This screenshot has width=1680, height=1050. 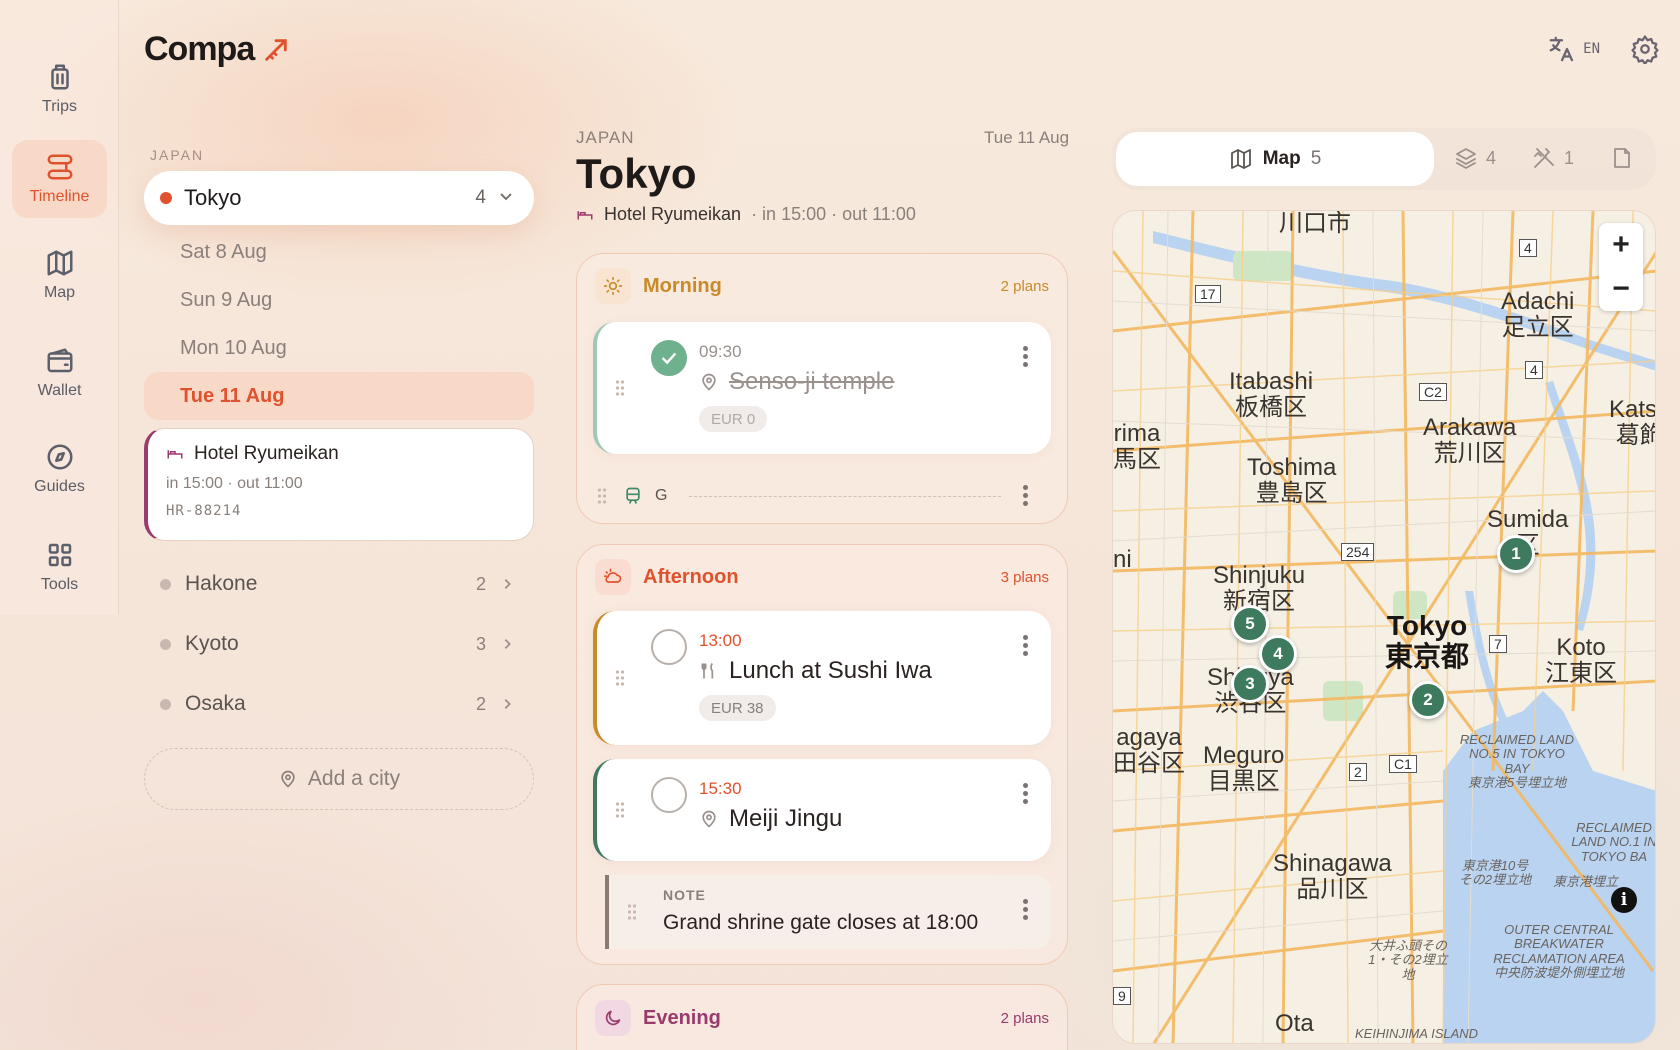 What do you see at coordinates (217, 49) in the screenshot?
I see `app-logo: Compa` at bounding box center [217, 49].